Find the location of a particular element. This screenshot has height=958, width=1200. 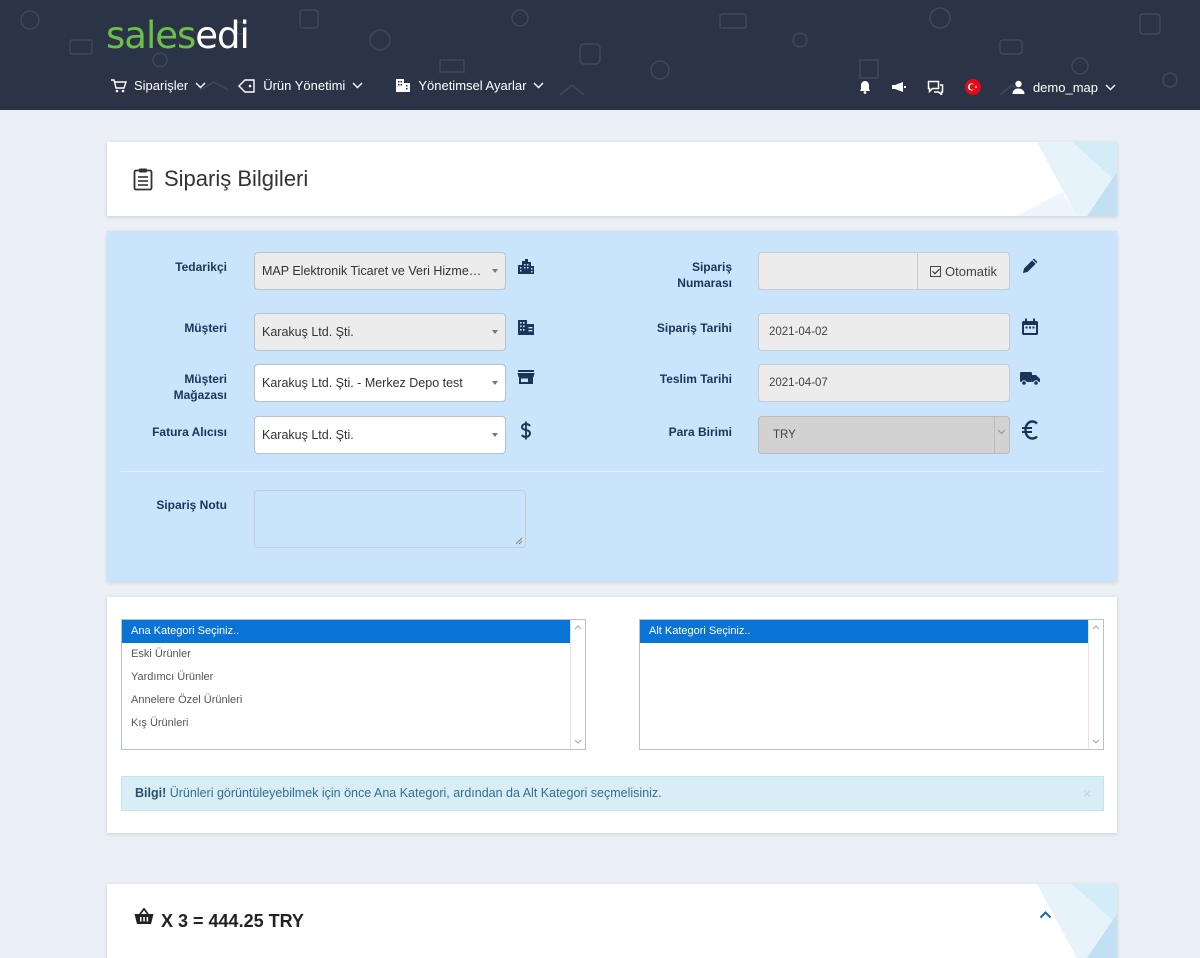

delivery-date-input: 2021-04-07 is located at coordinates (884, 383).